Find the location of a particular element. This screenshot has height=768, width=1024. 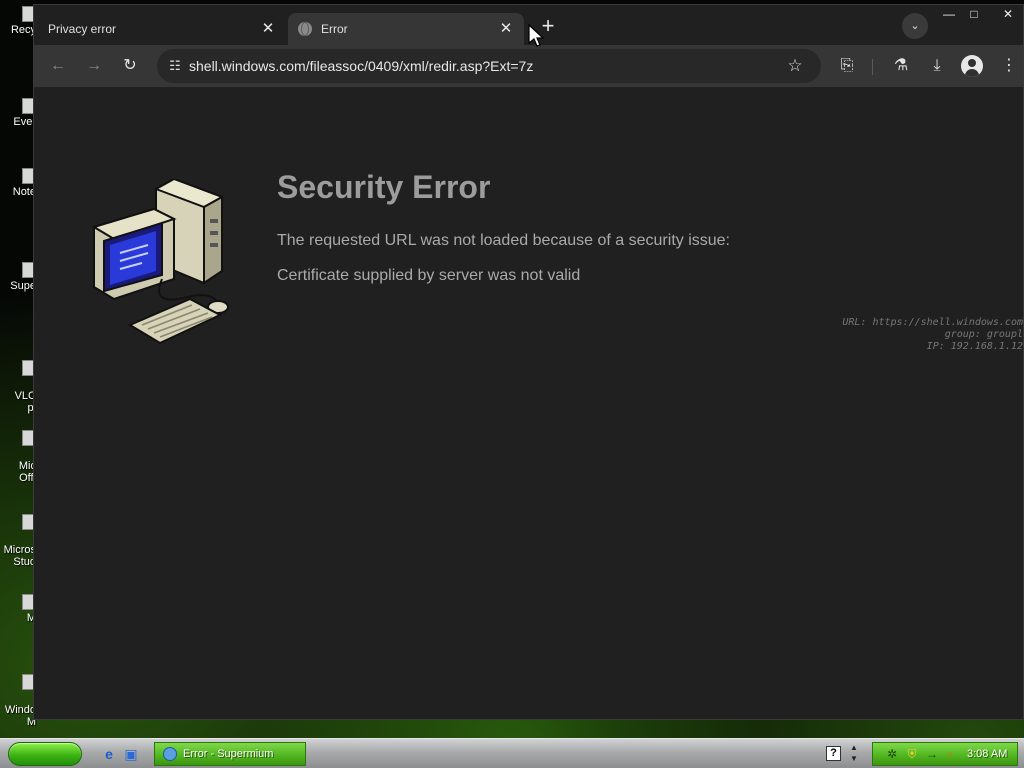

help-icon: ? is located at coordinates (833, 753).